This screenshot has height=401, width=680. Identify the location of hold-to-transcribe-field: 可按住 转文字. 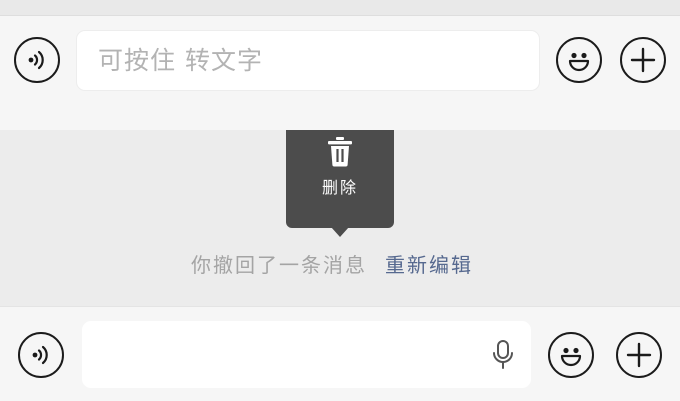
(308, 60).